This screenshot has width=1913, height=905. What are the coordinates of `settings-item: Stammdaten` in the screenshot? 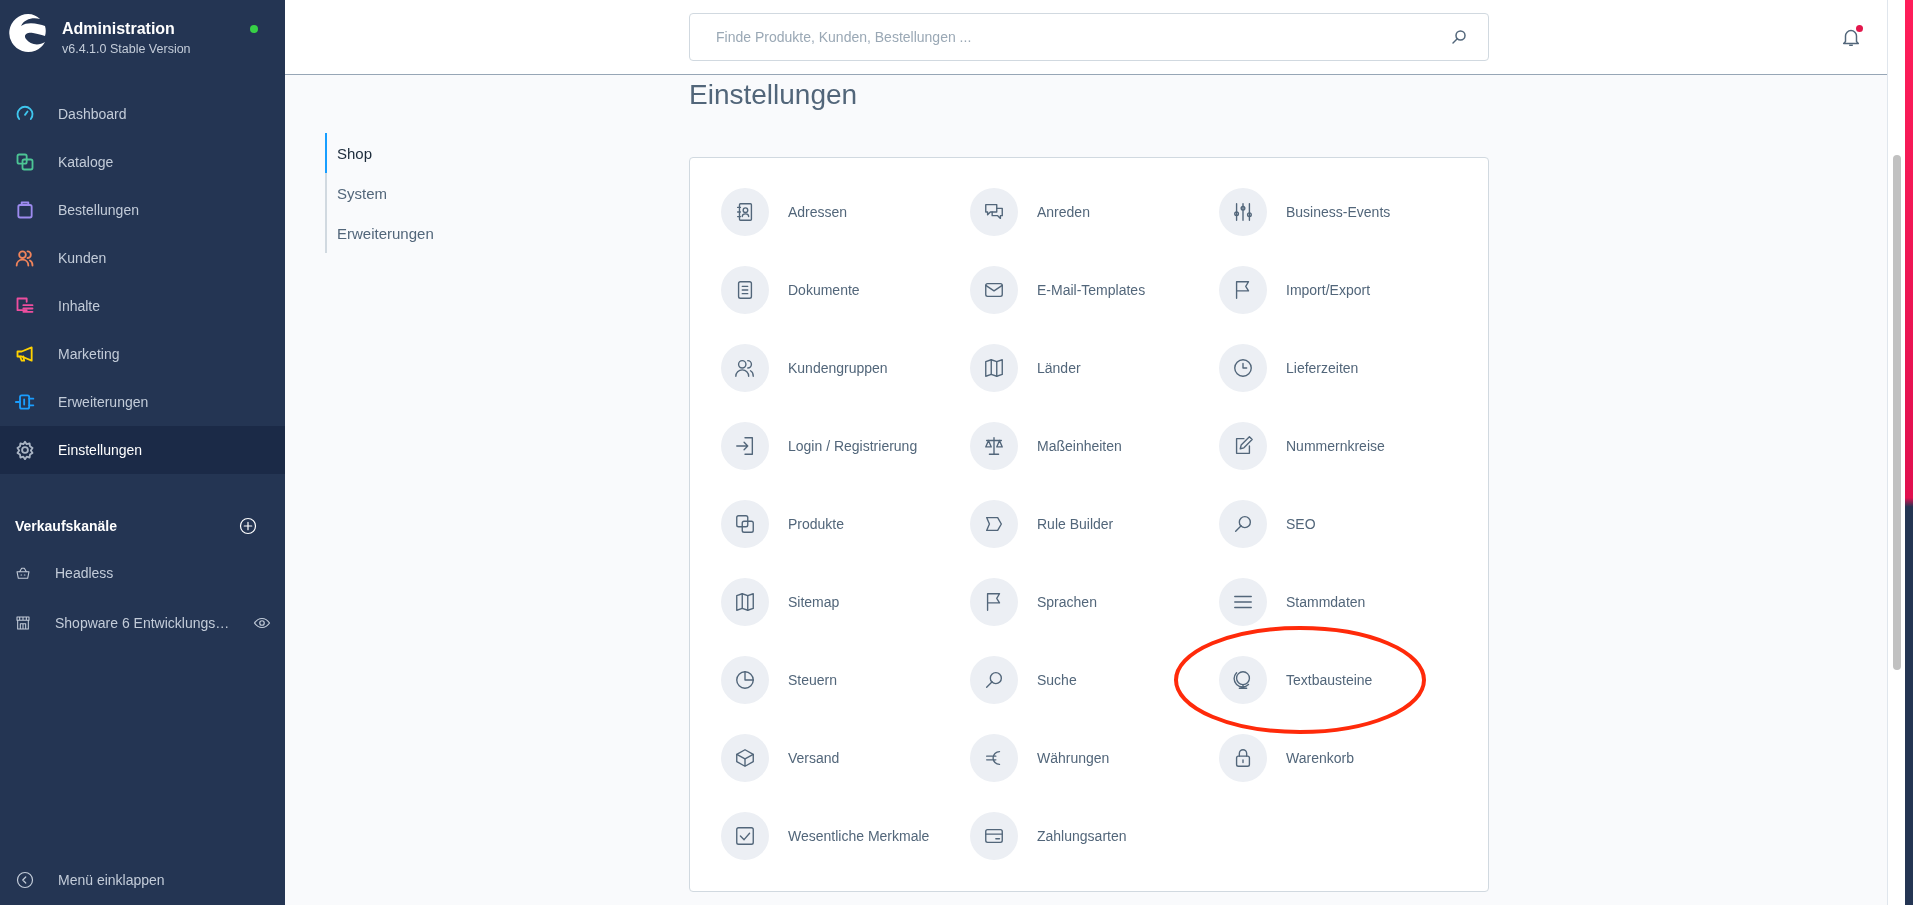 It's located at (1343, 602).